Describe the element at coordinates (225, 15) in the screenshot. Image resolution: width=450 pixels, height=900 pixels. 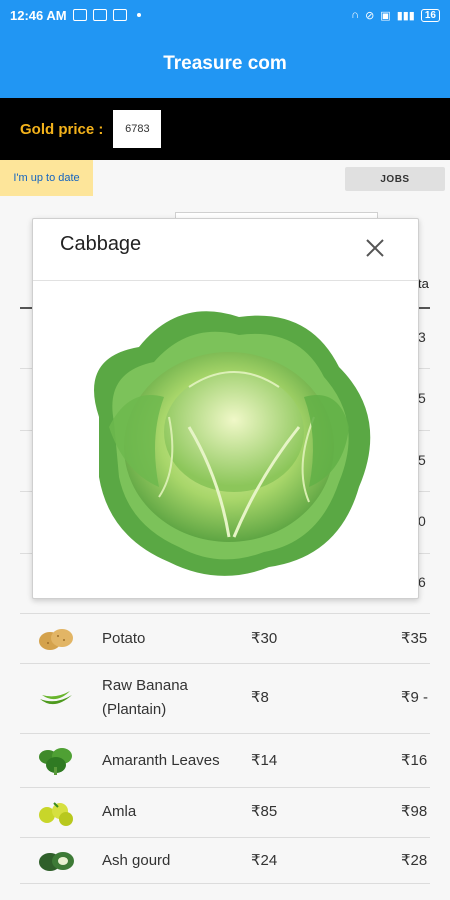
I see `status-bar: 12:46 AM ∩ ⊘ ▣ ▮▮▮ 16` at that location.